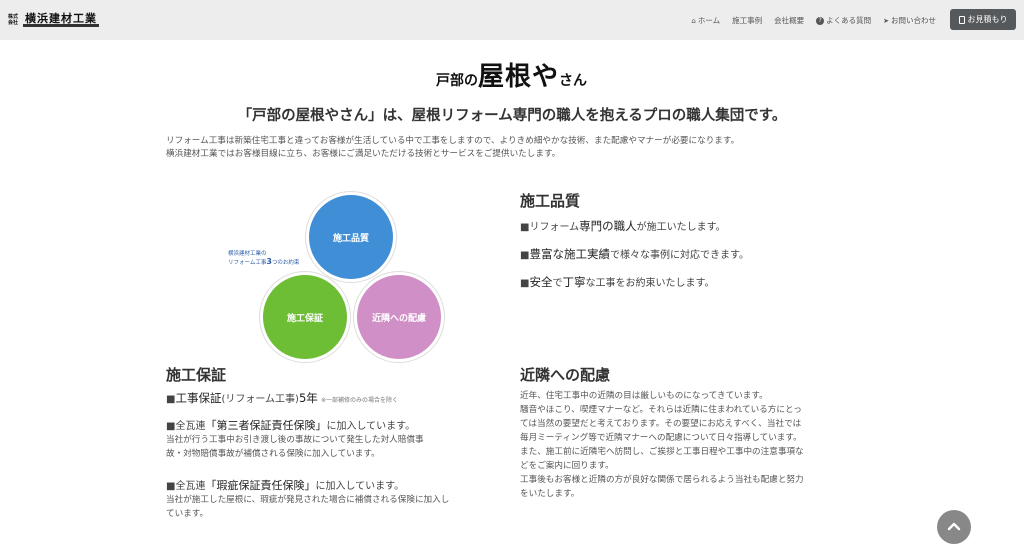 This screenshot has height=554, width=1024. Describe the element at coordinates (679, 255) in the screenshot. I see `quality-b2-post: で様々な事例に対応できます。` at that location.